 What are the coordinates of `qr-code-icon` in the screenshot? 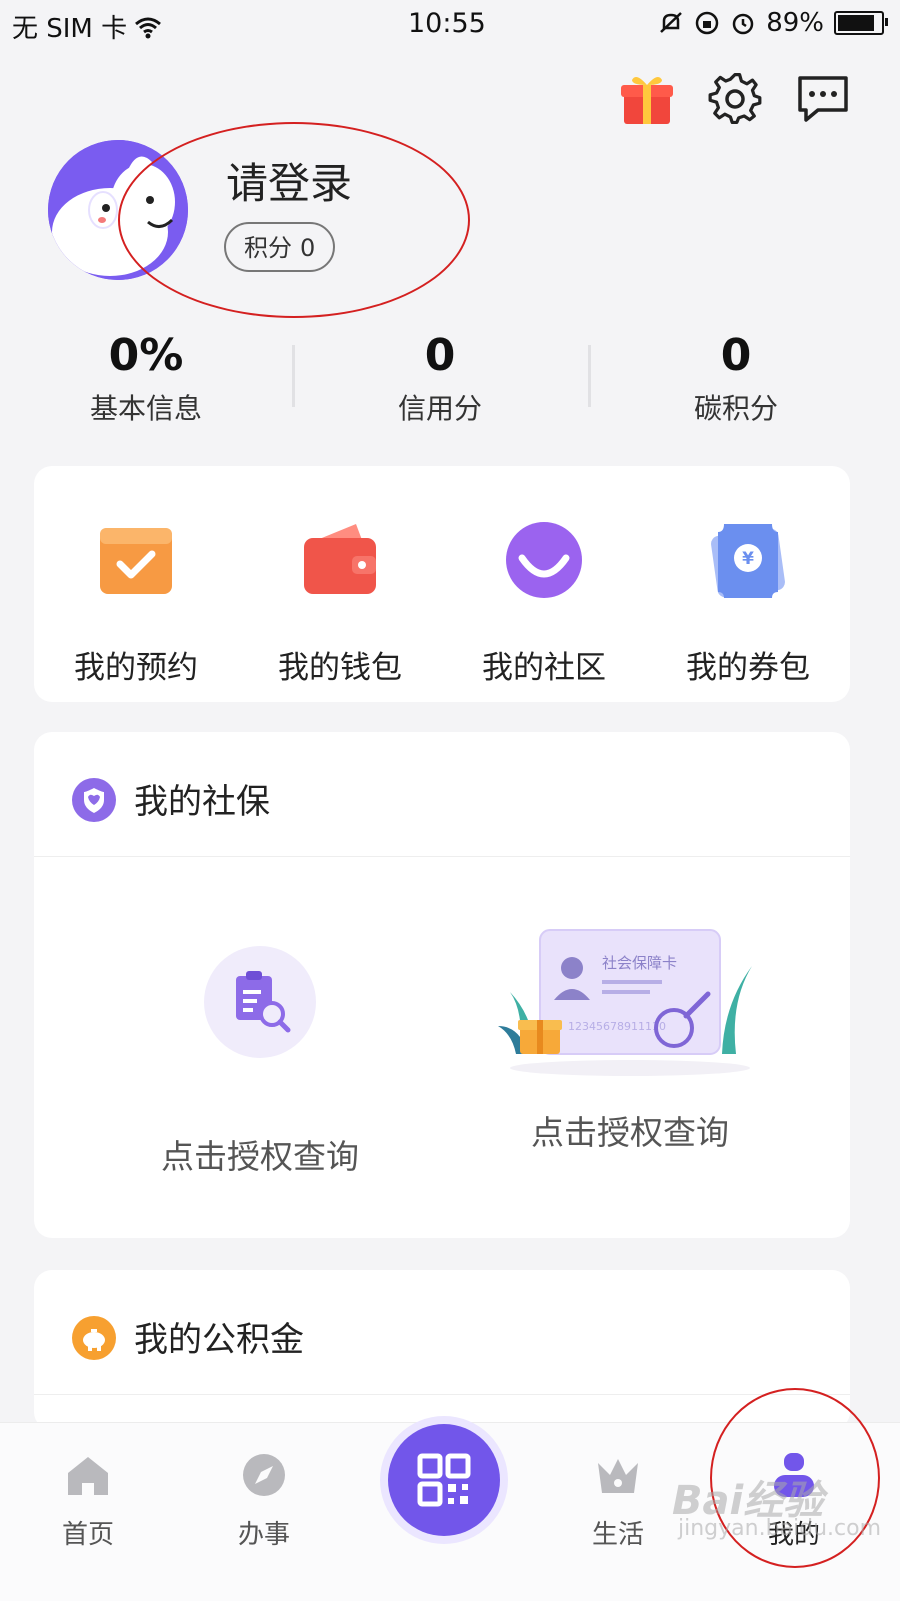 It's located at (444, 1480).